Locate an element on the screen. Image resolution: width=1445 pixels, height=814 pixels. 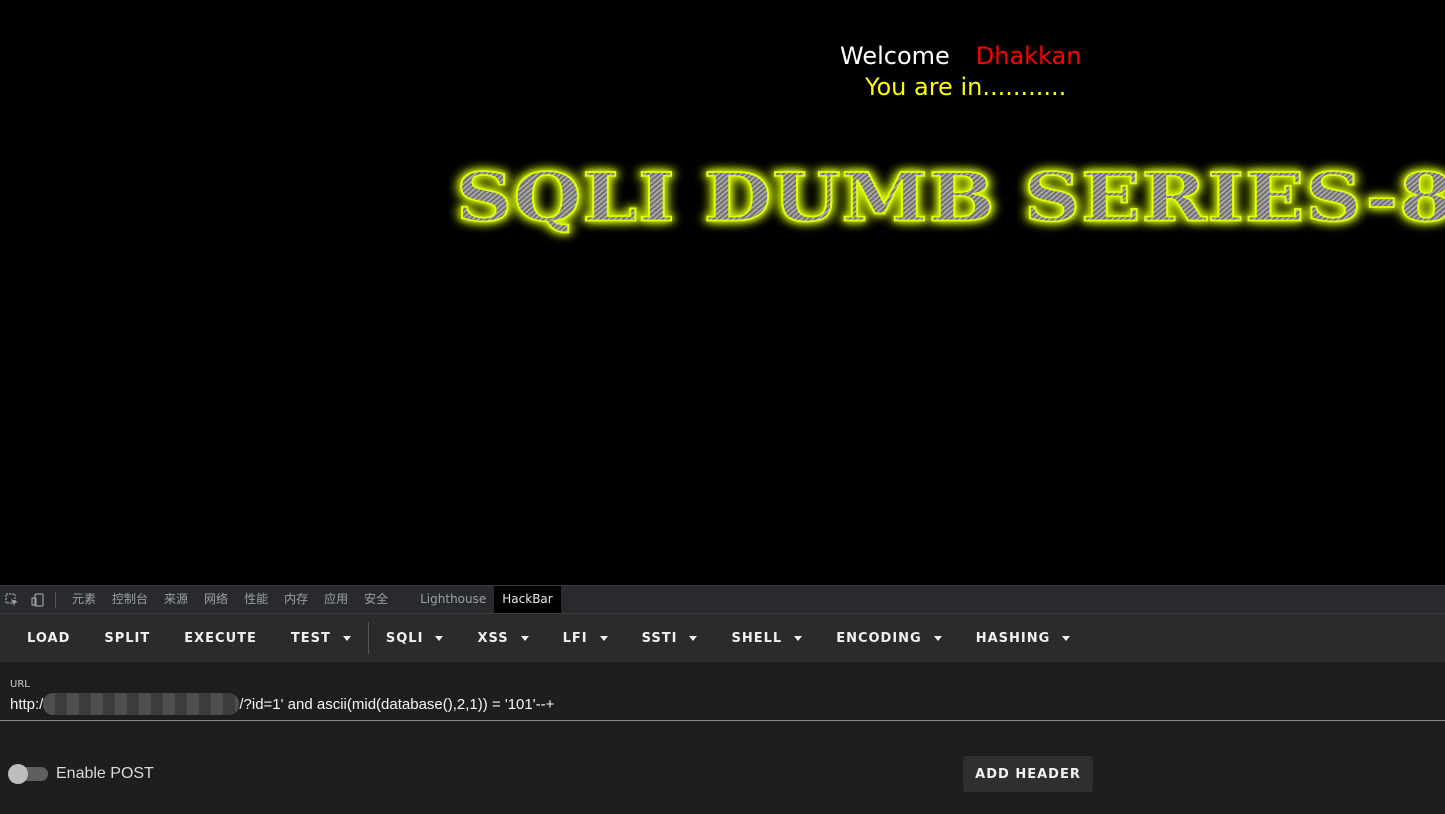
tab-sources: 来源 is located at coordinates (176, 599).